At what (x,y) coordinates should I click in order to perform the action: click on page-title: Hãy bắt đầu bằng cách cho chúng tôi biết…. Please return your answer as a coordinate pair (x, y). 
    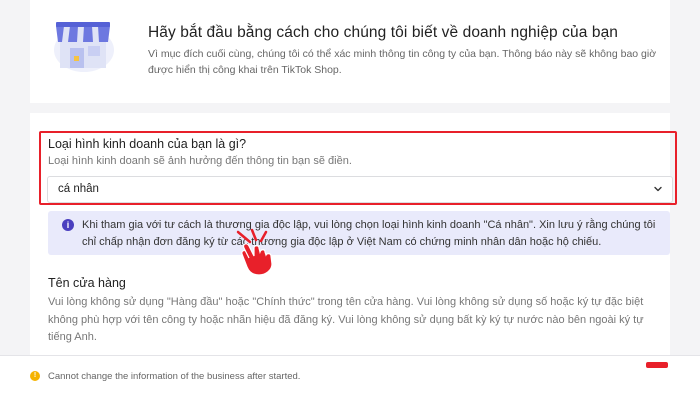
    Looking at the image, I should click on (383, 32).